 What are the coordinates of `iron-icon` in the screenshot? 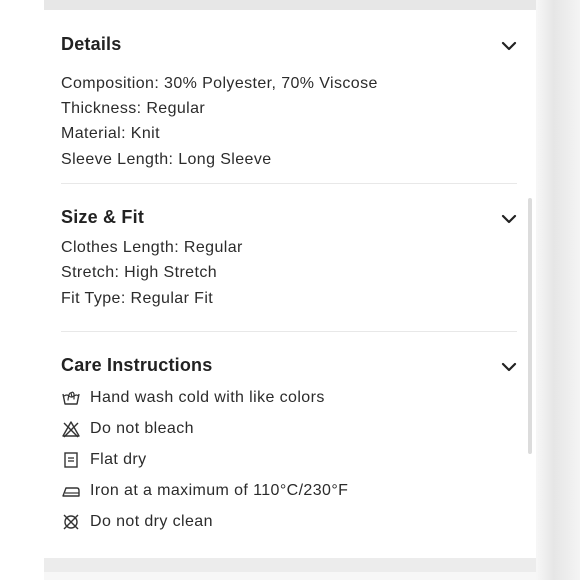 It's located at (71, 492).